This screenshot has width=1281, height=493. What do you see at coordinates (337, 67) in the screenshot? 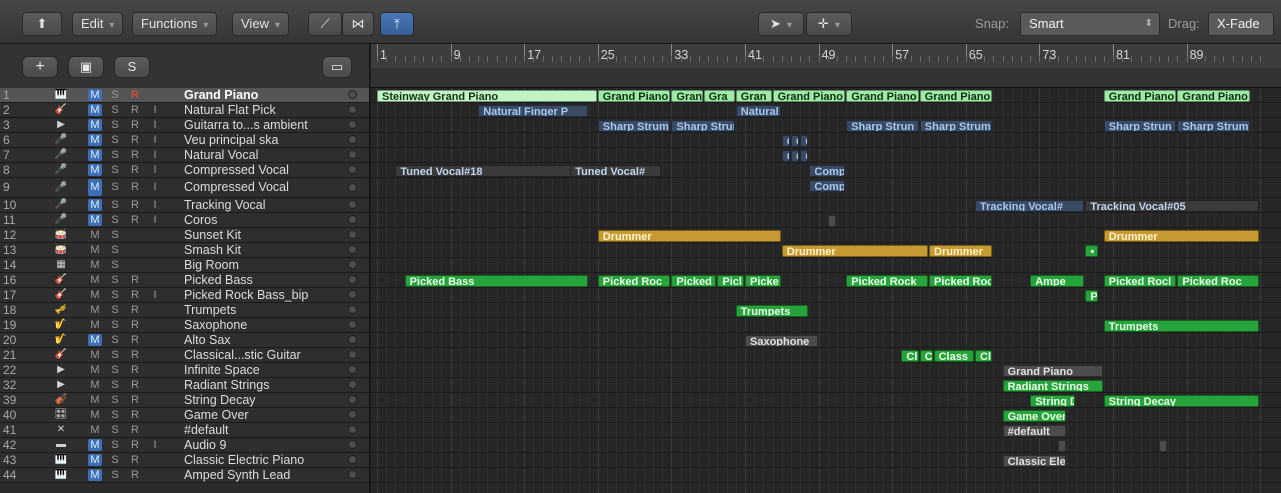
I see `collapse-button: ▭` at bounding box center [337, 67].